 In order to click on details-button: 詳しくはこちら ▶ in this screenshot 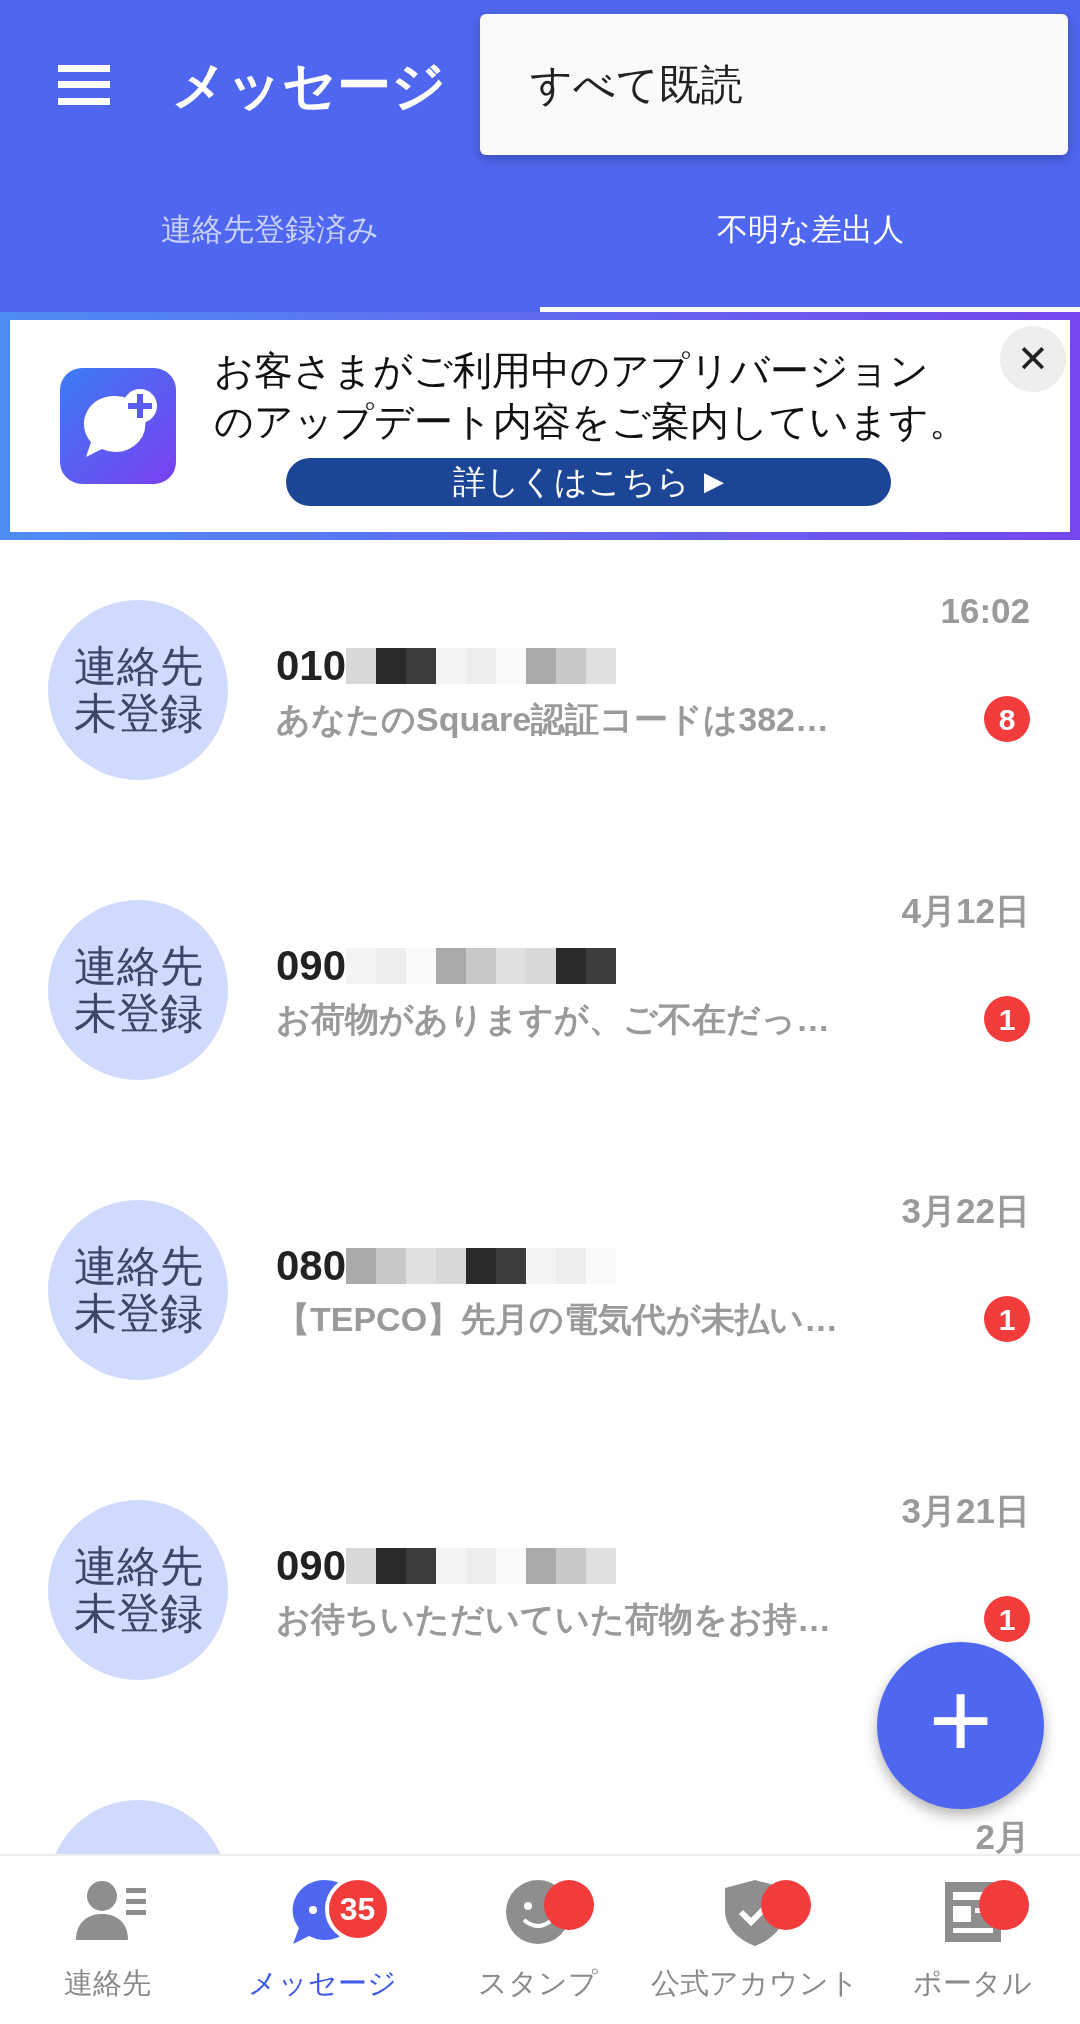, I will do `click(588, 481)`.